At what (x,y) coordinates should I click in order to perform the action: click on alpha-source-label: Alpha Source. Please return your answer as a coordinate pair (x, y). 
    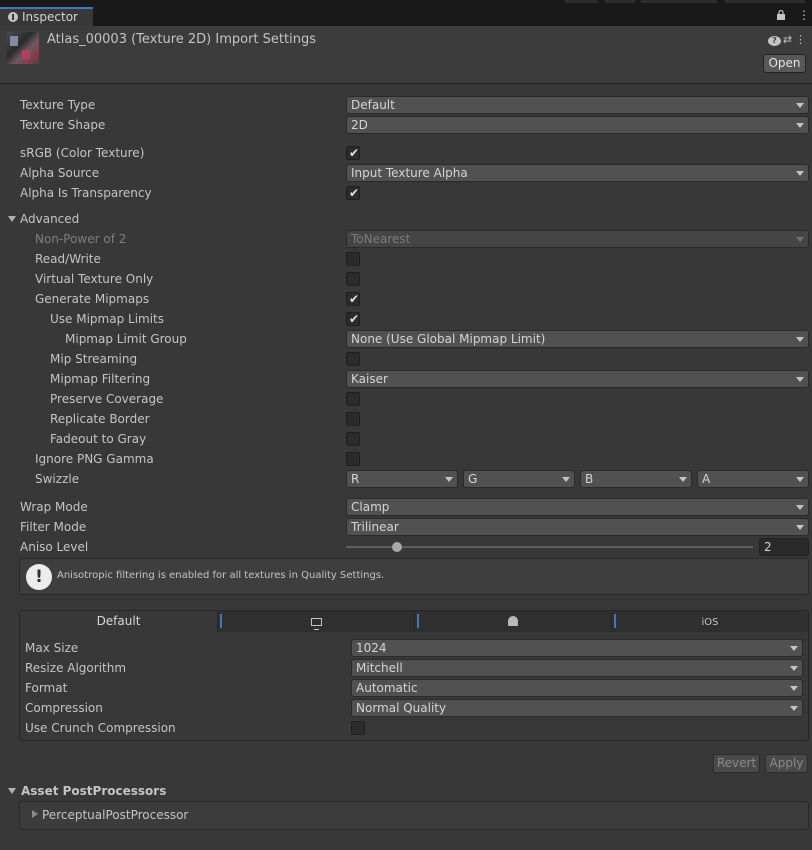
    Looking at the image, I should click on (60, 173).